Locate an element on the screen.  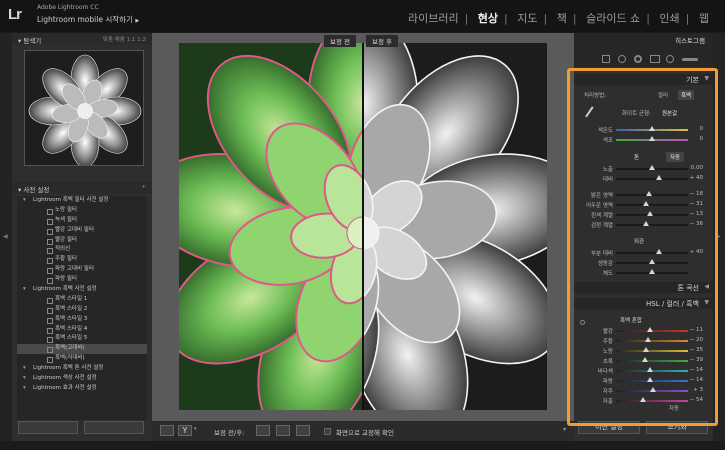
soft-proof-checkbox is located at coordinates (327, 431).